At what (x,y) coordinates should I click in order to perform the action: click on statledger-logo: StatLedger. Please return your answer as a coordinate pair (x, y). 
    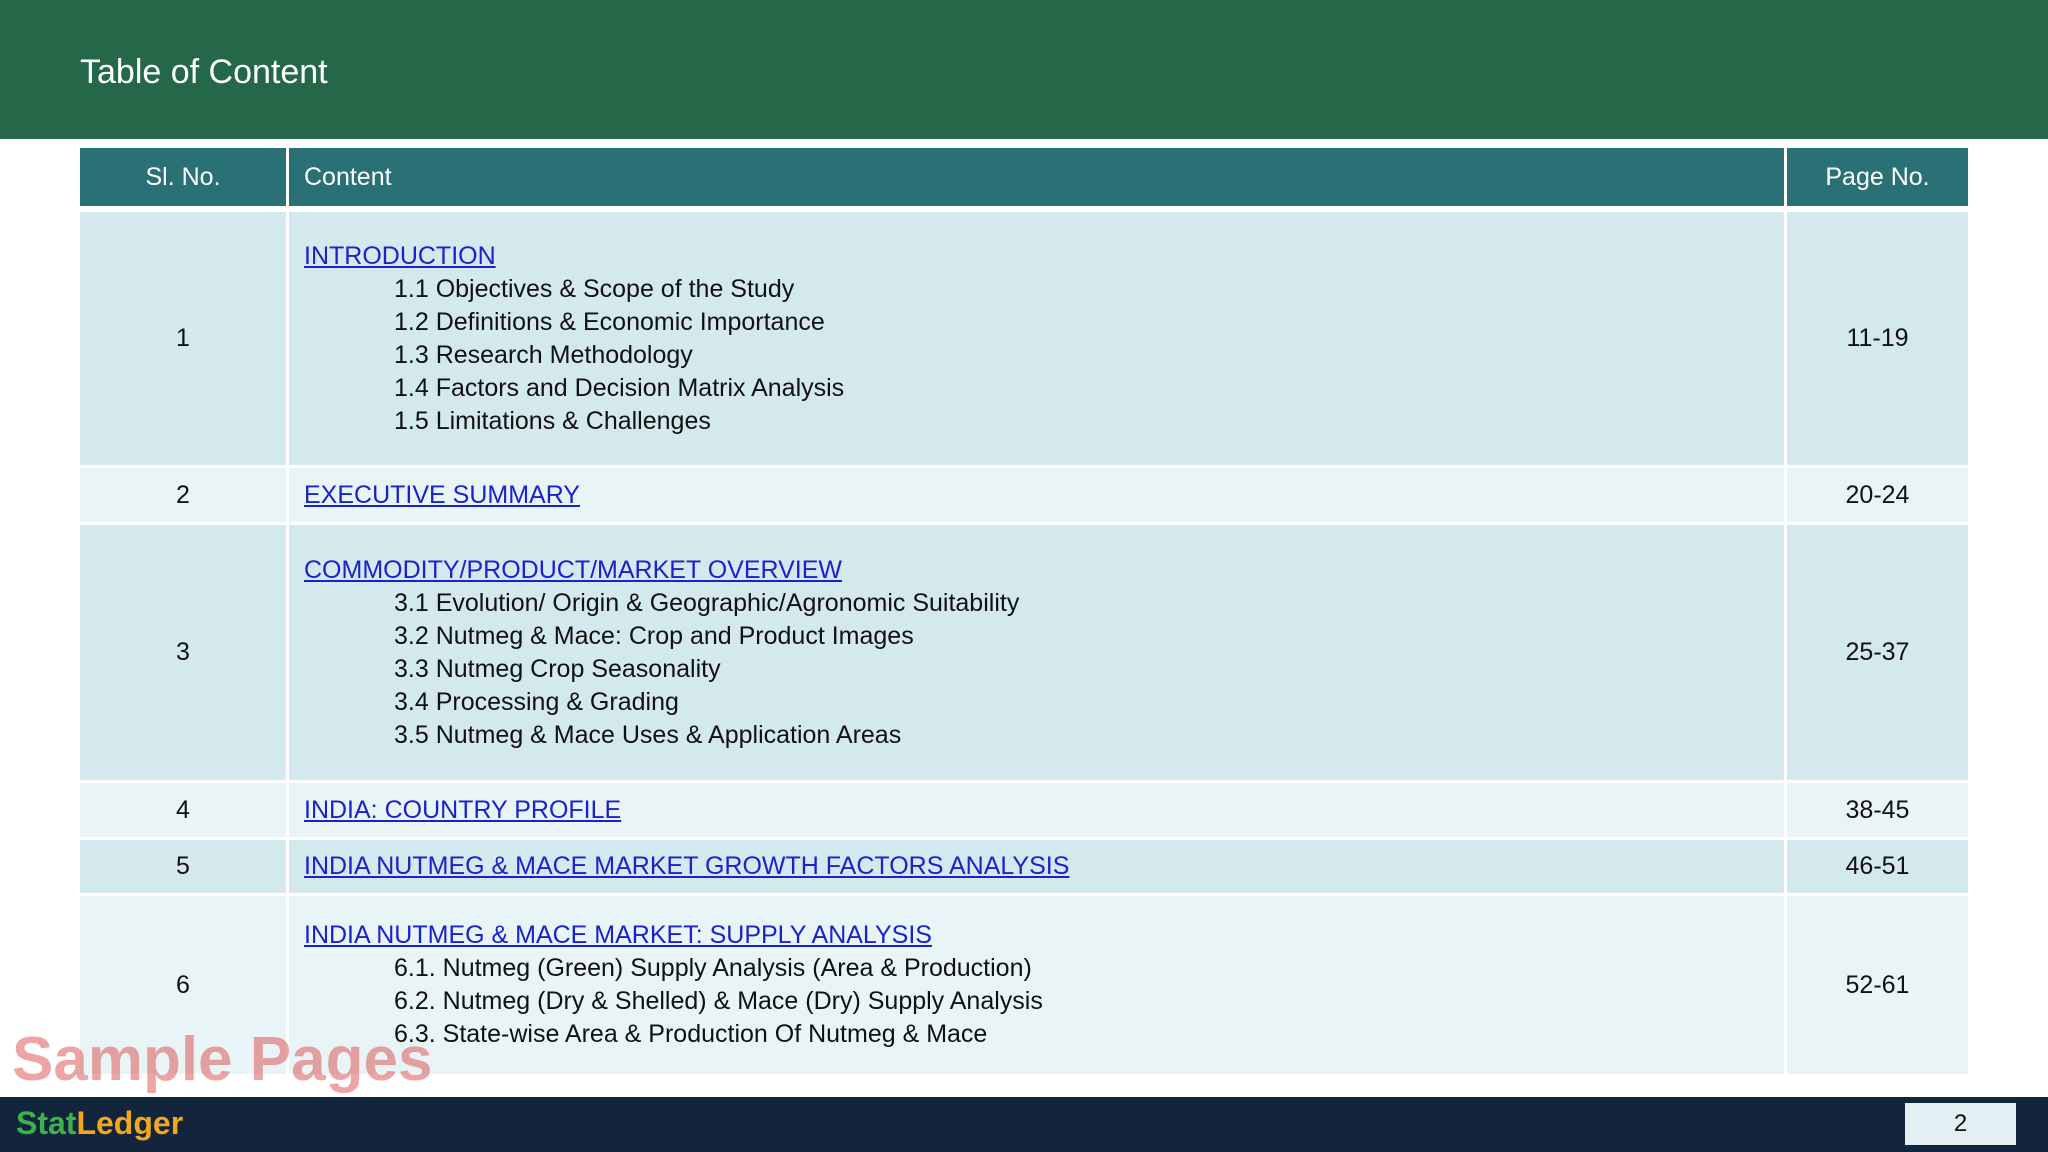
    Looking at the image, I should click on (100, 1123).